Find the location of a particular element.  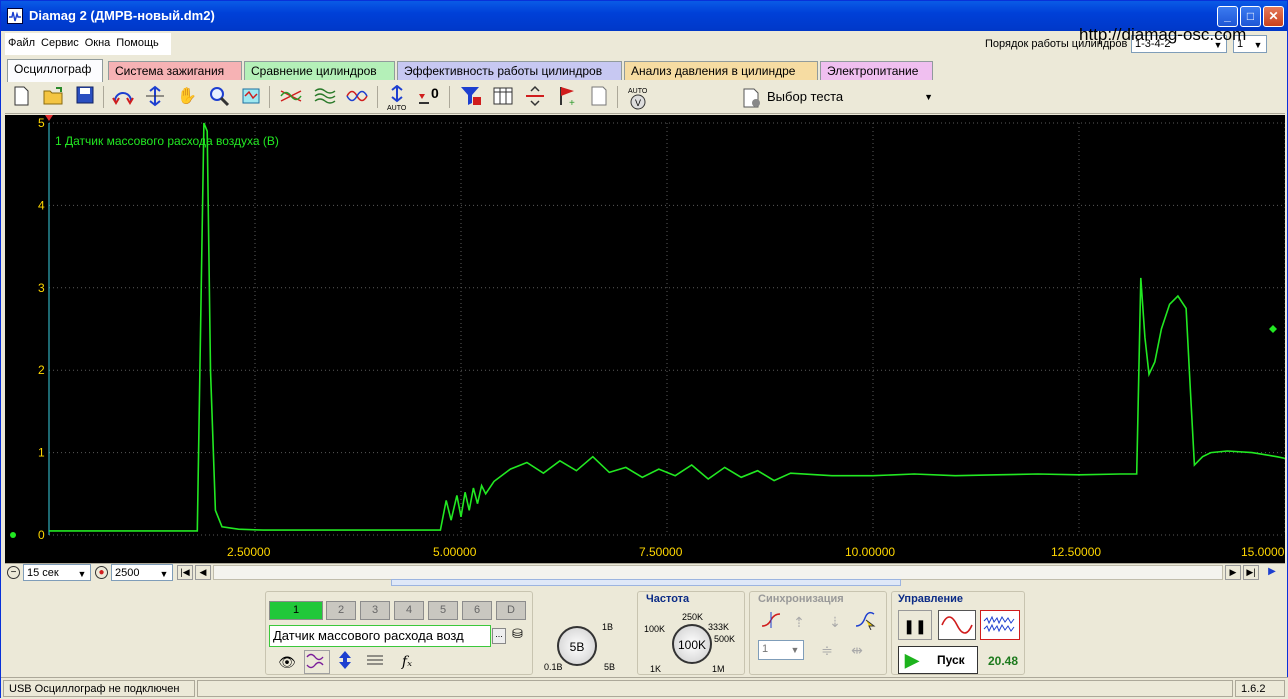

tab-ignition: Система зажигания is located at coordinates (175, 70).